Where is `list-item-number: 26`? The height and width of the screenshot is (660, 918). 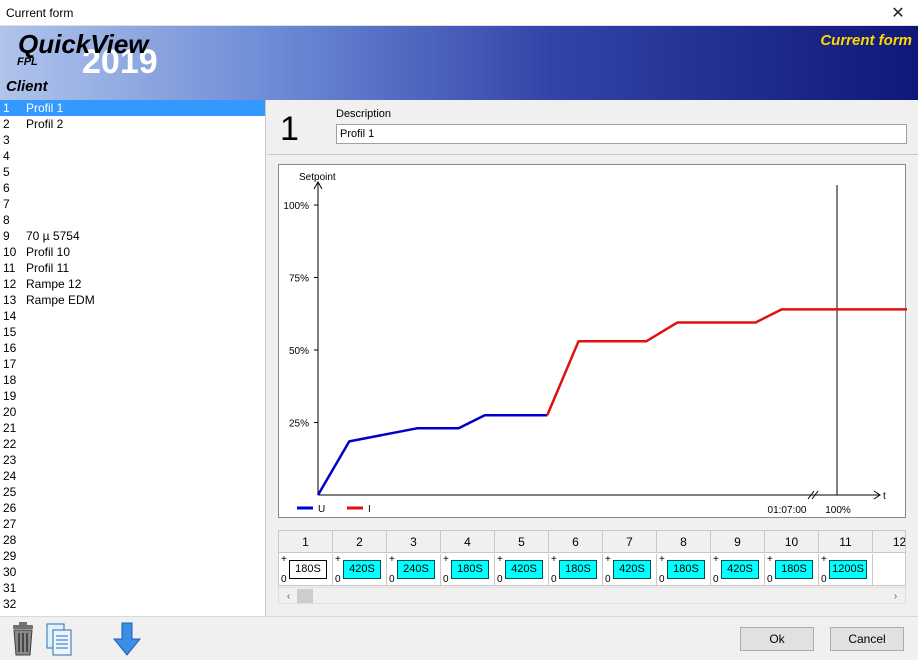 list-item-number: 26 is located at coordinates (10, 508).